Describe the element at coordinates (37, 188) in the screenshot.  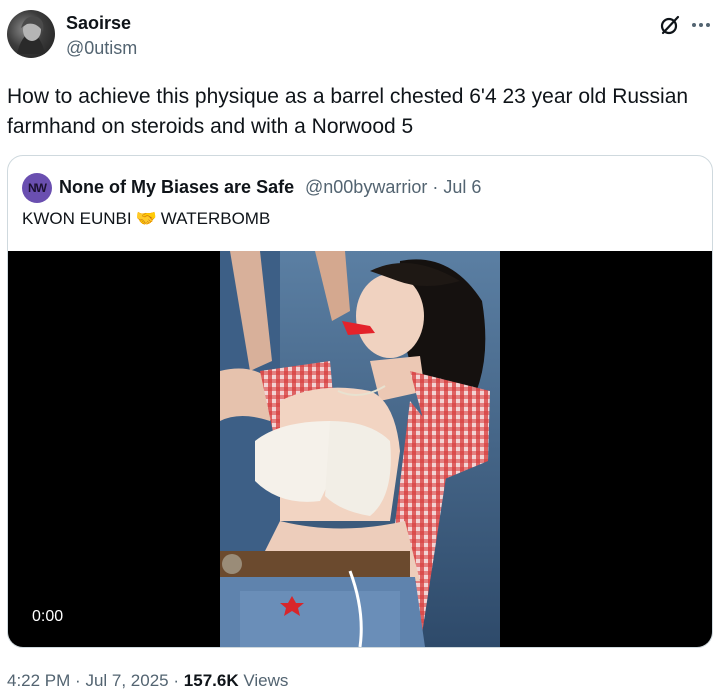
I see `quoted-avatar: NW` at that location.